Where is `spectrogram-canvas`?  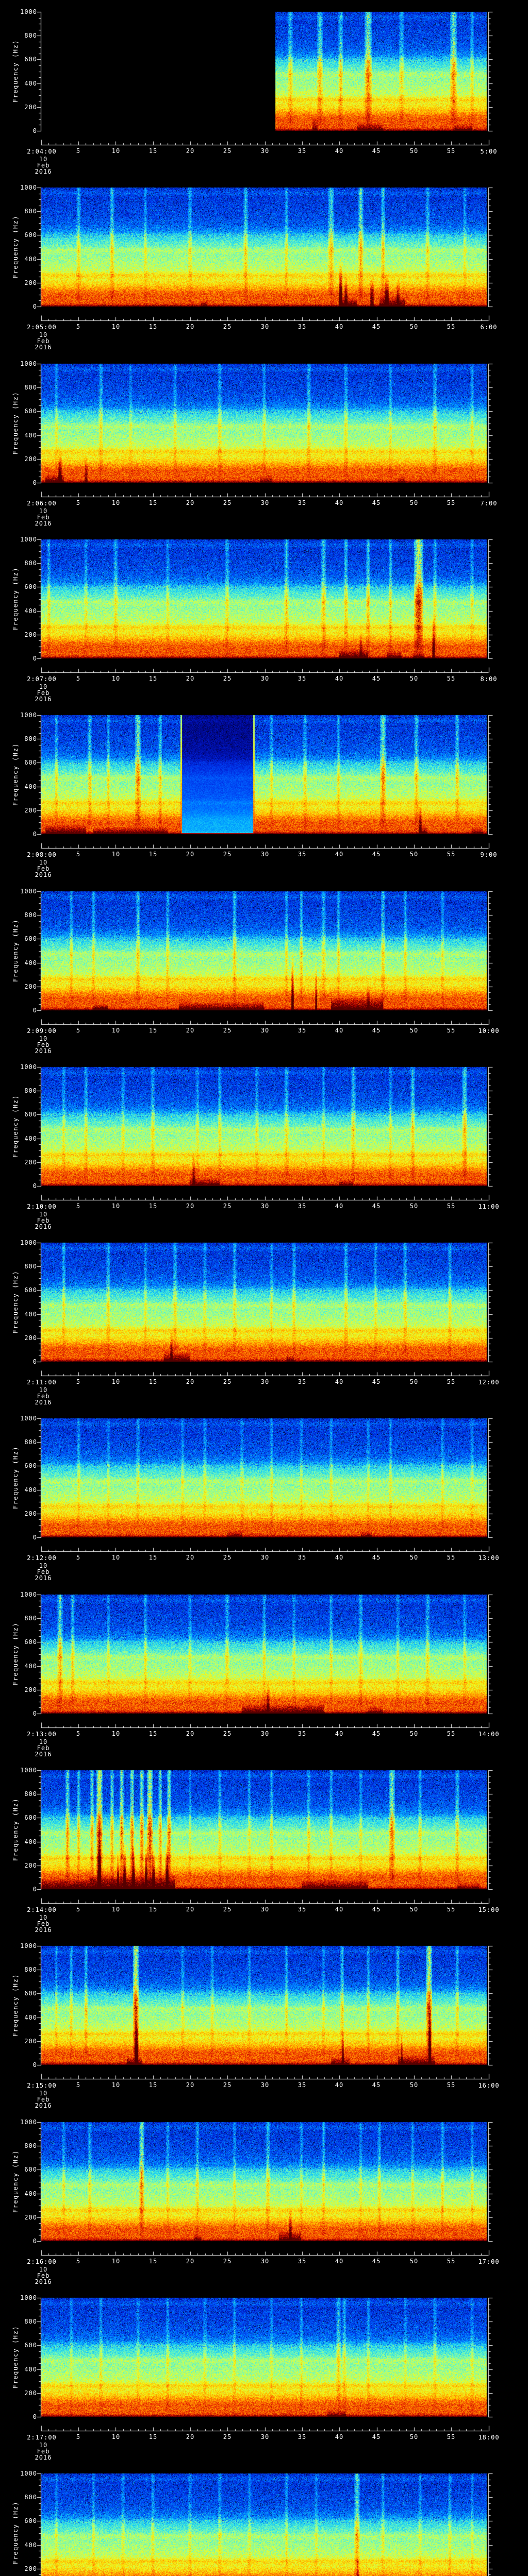 spectrogram-canvas is located at coordinates (264, 2519).